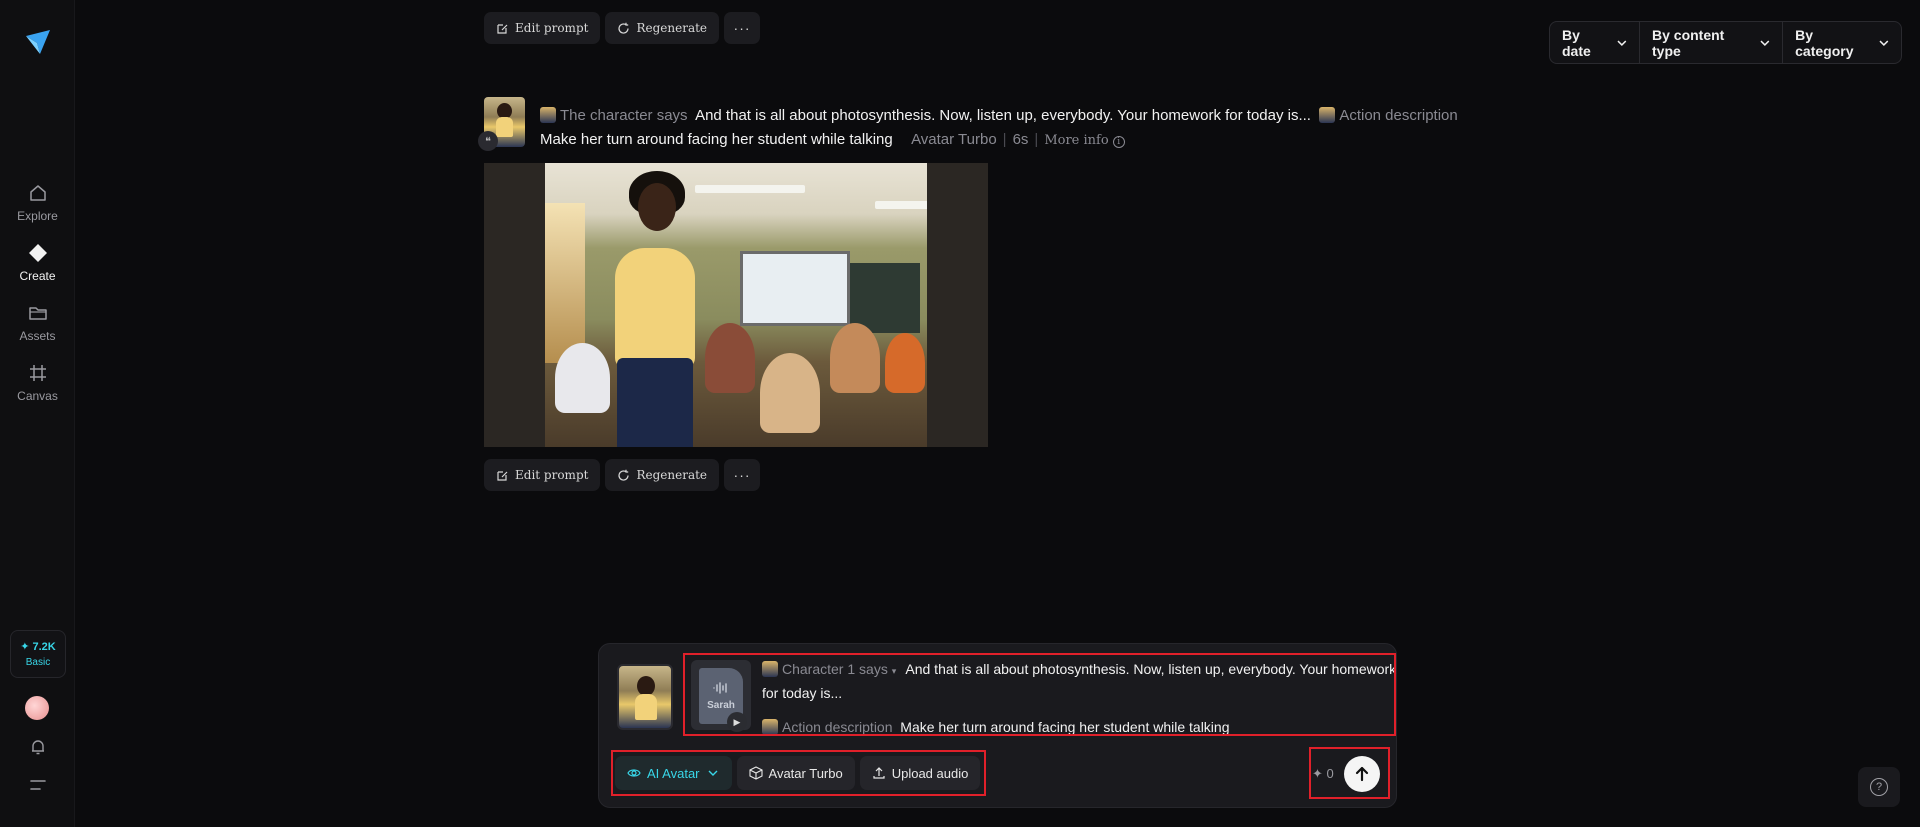 This screenshot has width=1920, height=827. I want to click on generated-video-preview, so click(736, 305).